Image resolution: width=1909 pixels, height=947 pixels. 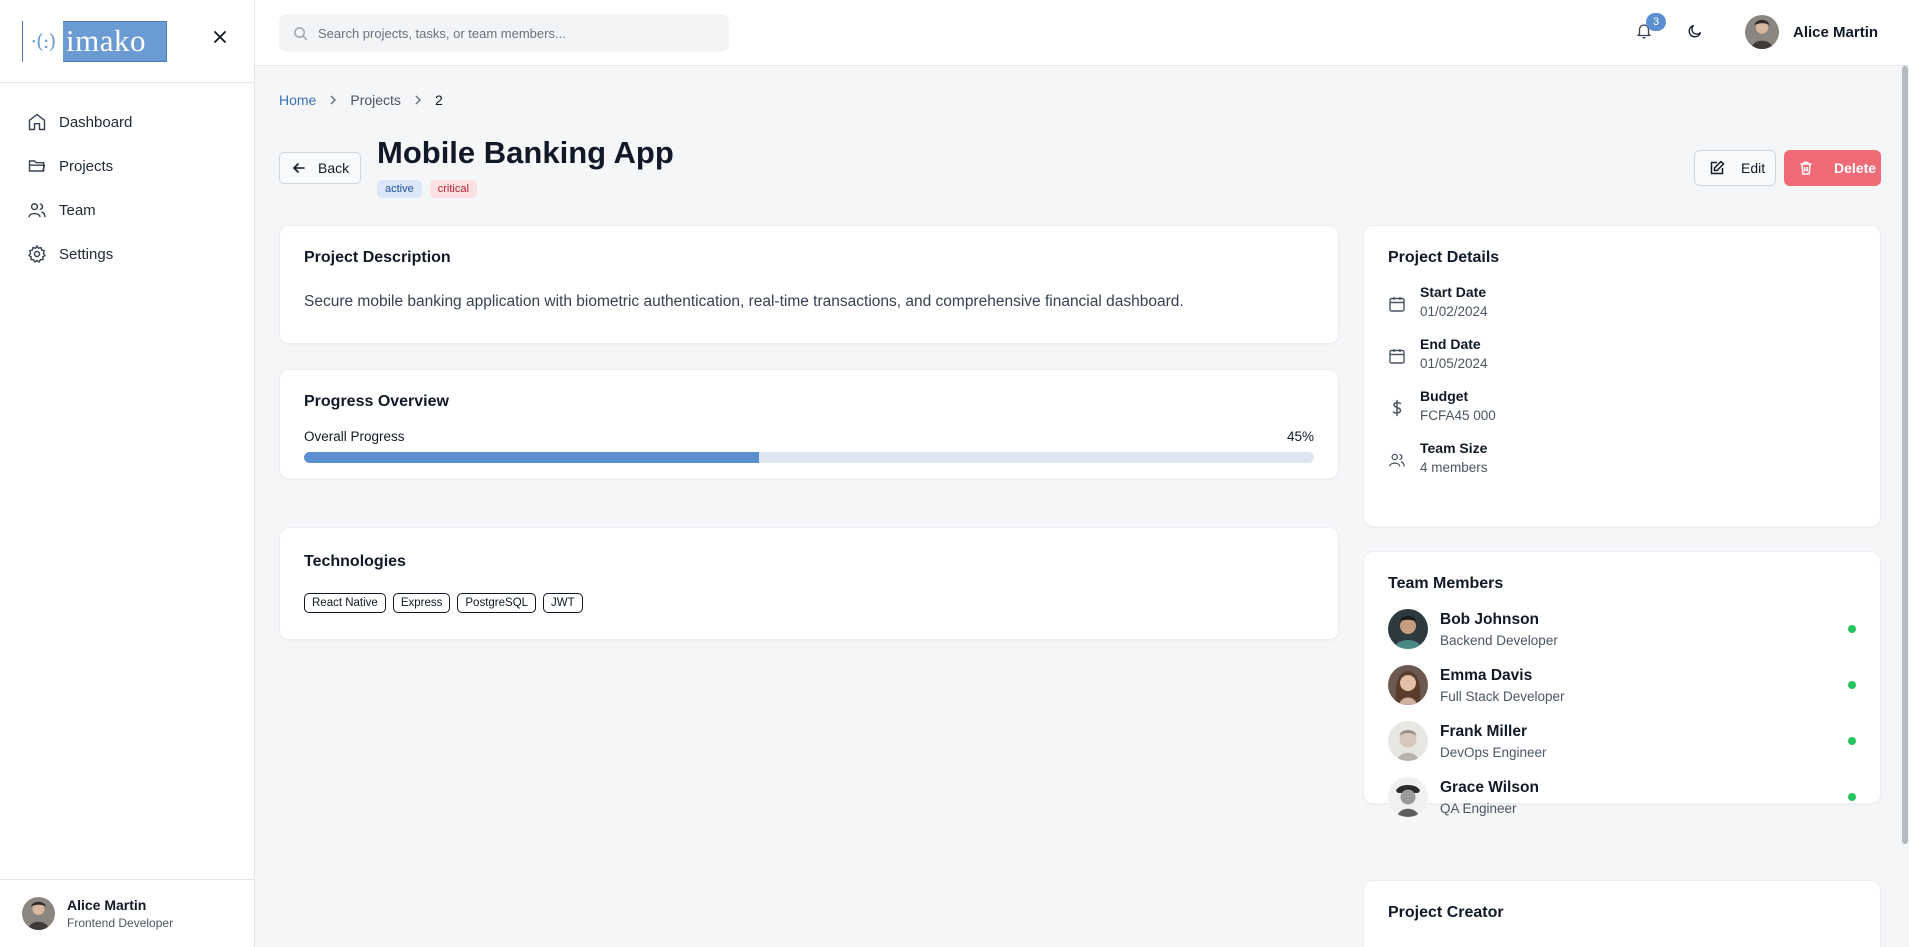 I want to click on team-member: Grace Wilson QA Engineer, so click(x=1622, y=797).